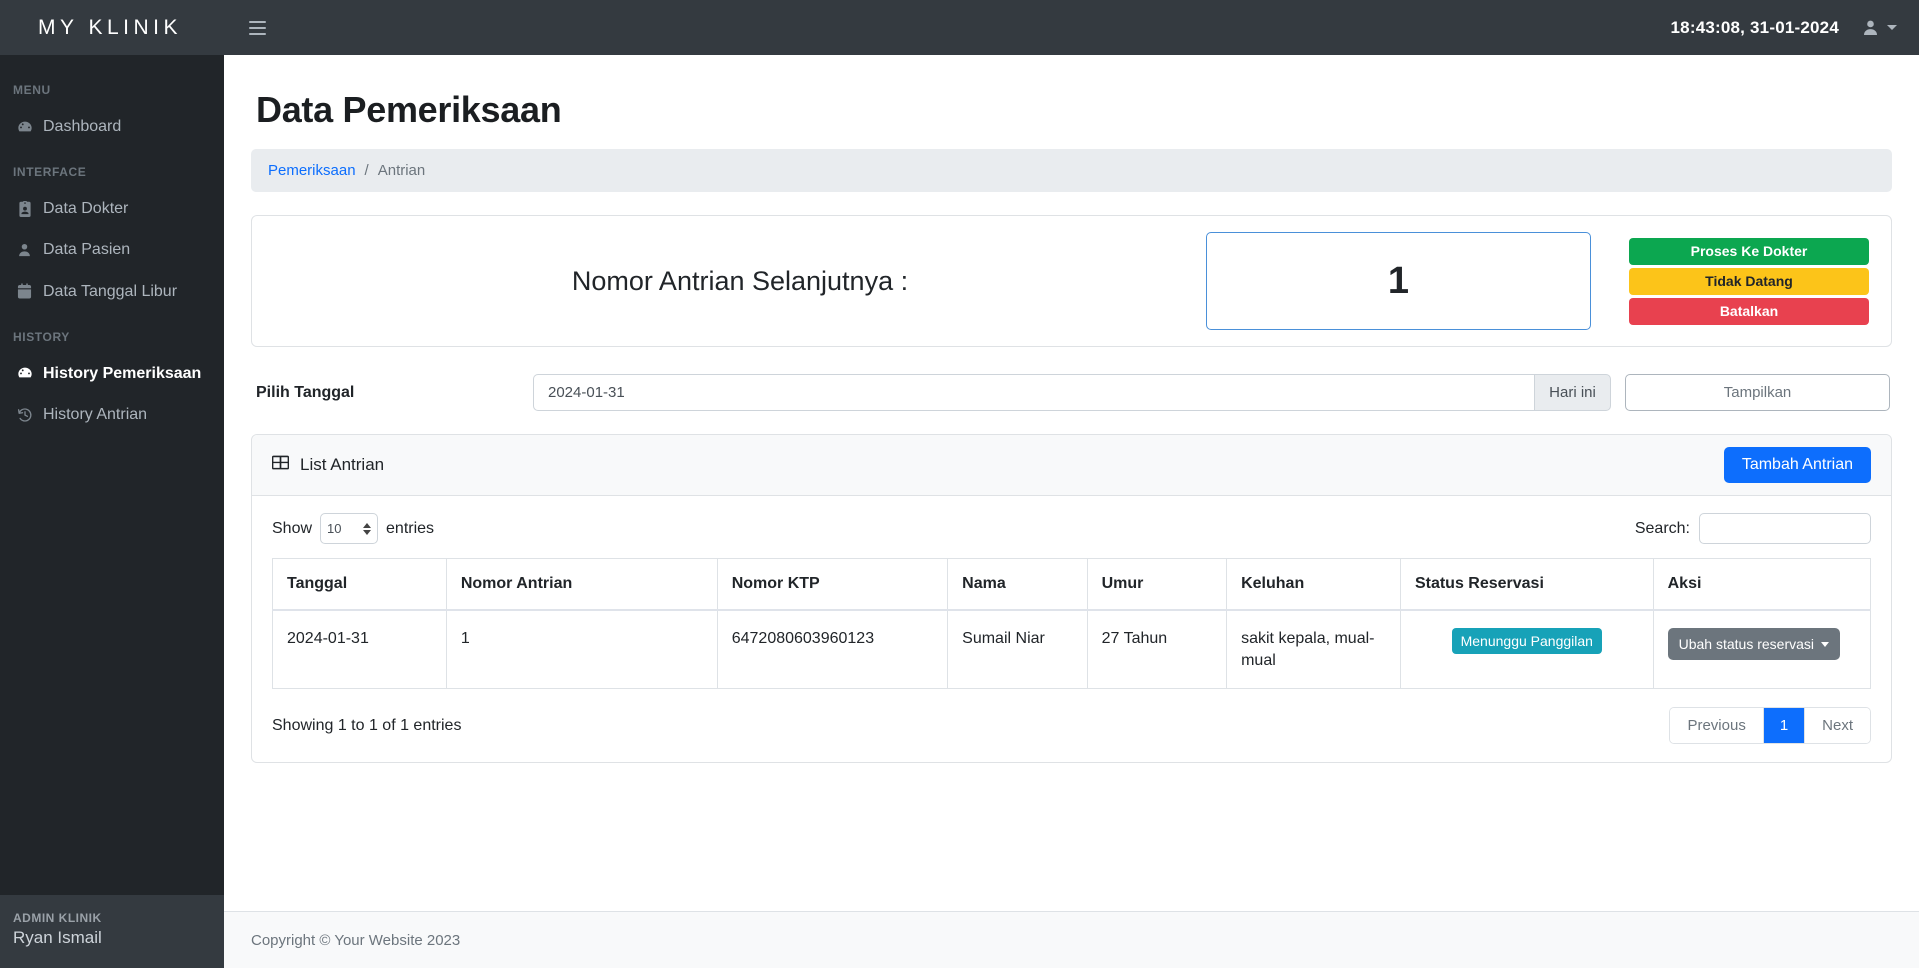 The width and height of the screenshot is (1919, 968). I want to click on date-input-group: Hari ini, so click(1072, 392).